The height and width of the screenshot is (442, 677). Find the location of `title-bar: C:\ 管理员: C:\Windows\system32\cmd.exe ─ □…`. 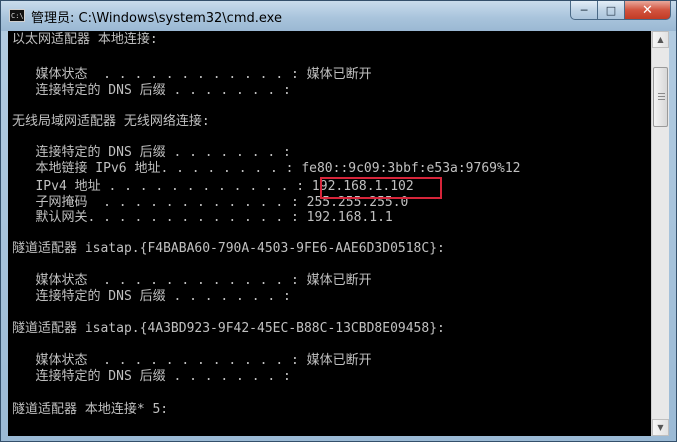

title-bar: C:\ 管理员: C:\Windows\system32\cmd.exe ─ □… is located at coordinates (338, 16).